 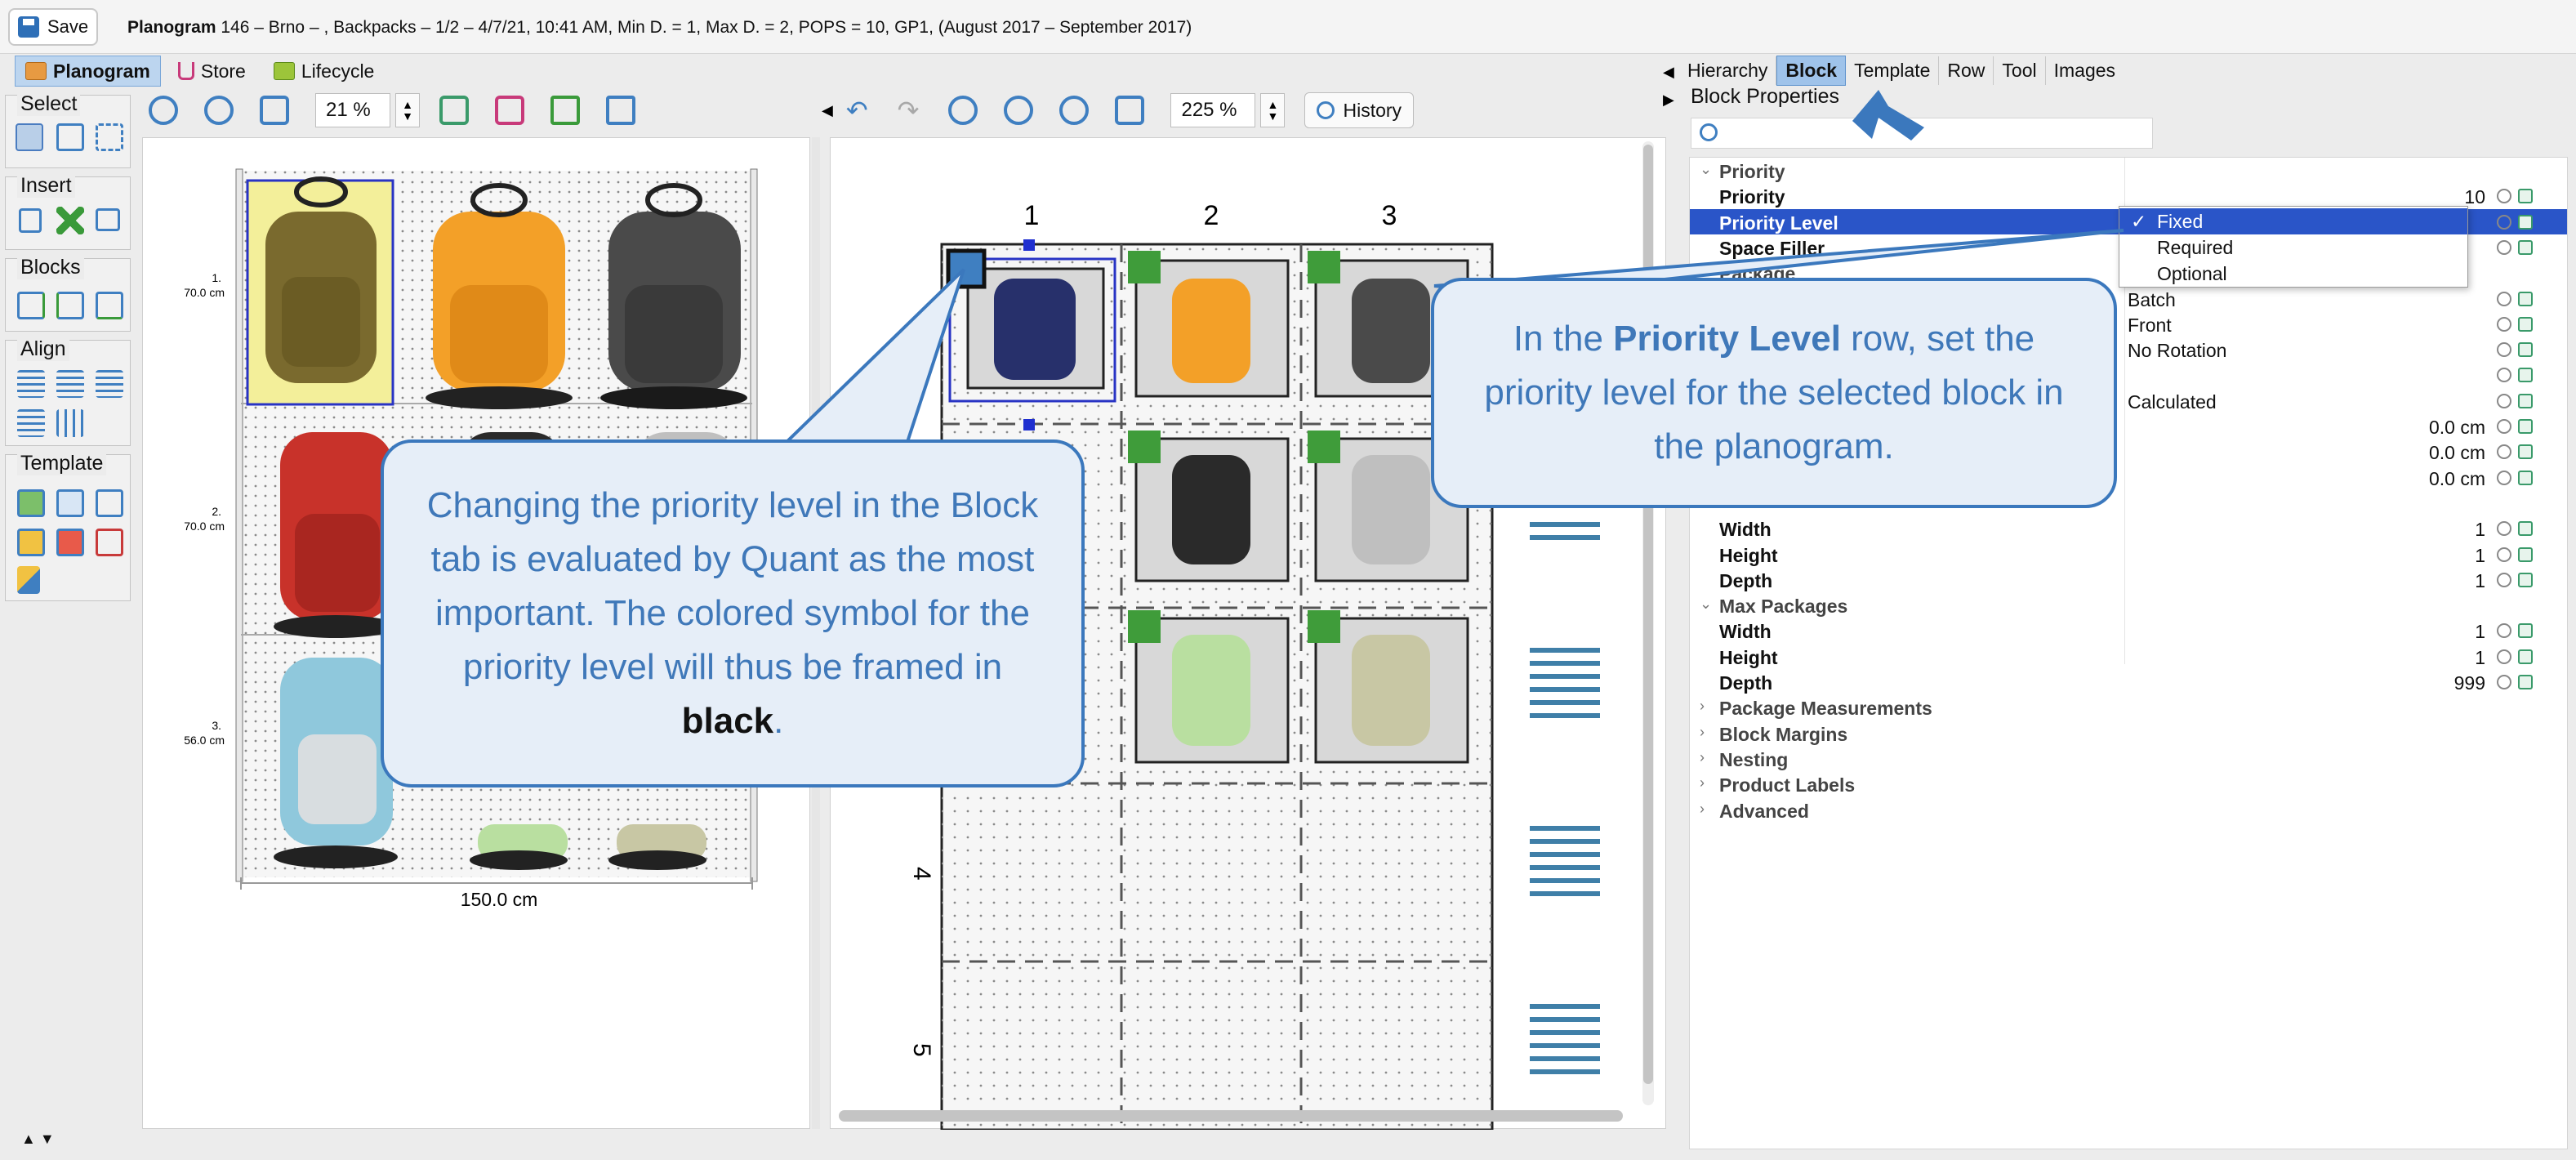 What do you see at coordinates (1727, 339) in the screenshot?
I see `callout-right-bold: Priority Level` at bounding box center [1727, 339].